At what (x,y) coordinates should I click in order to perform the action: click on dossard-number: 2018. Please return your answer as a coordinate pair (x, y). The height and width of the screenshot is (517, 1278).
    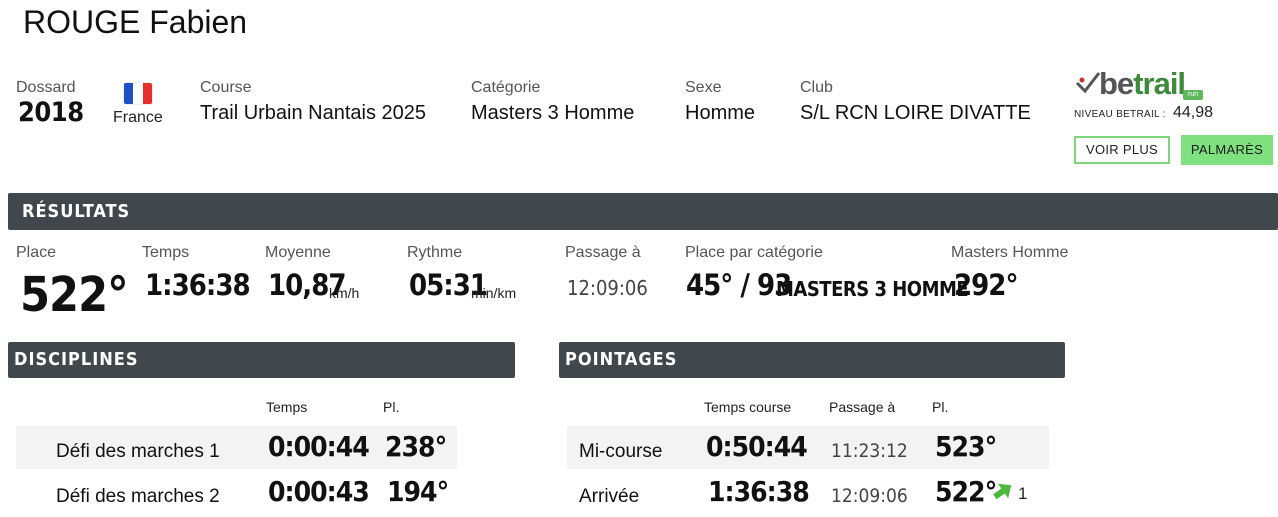
    Looking at the image, I should click on (51, 112).